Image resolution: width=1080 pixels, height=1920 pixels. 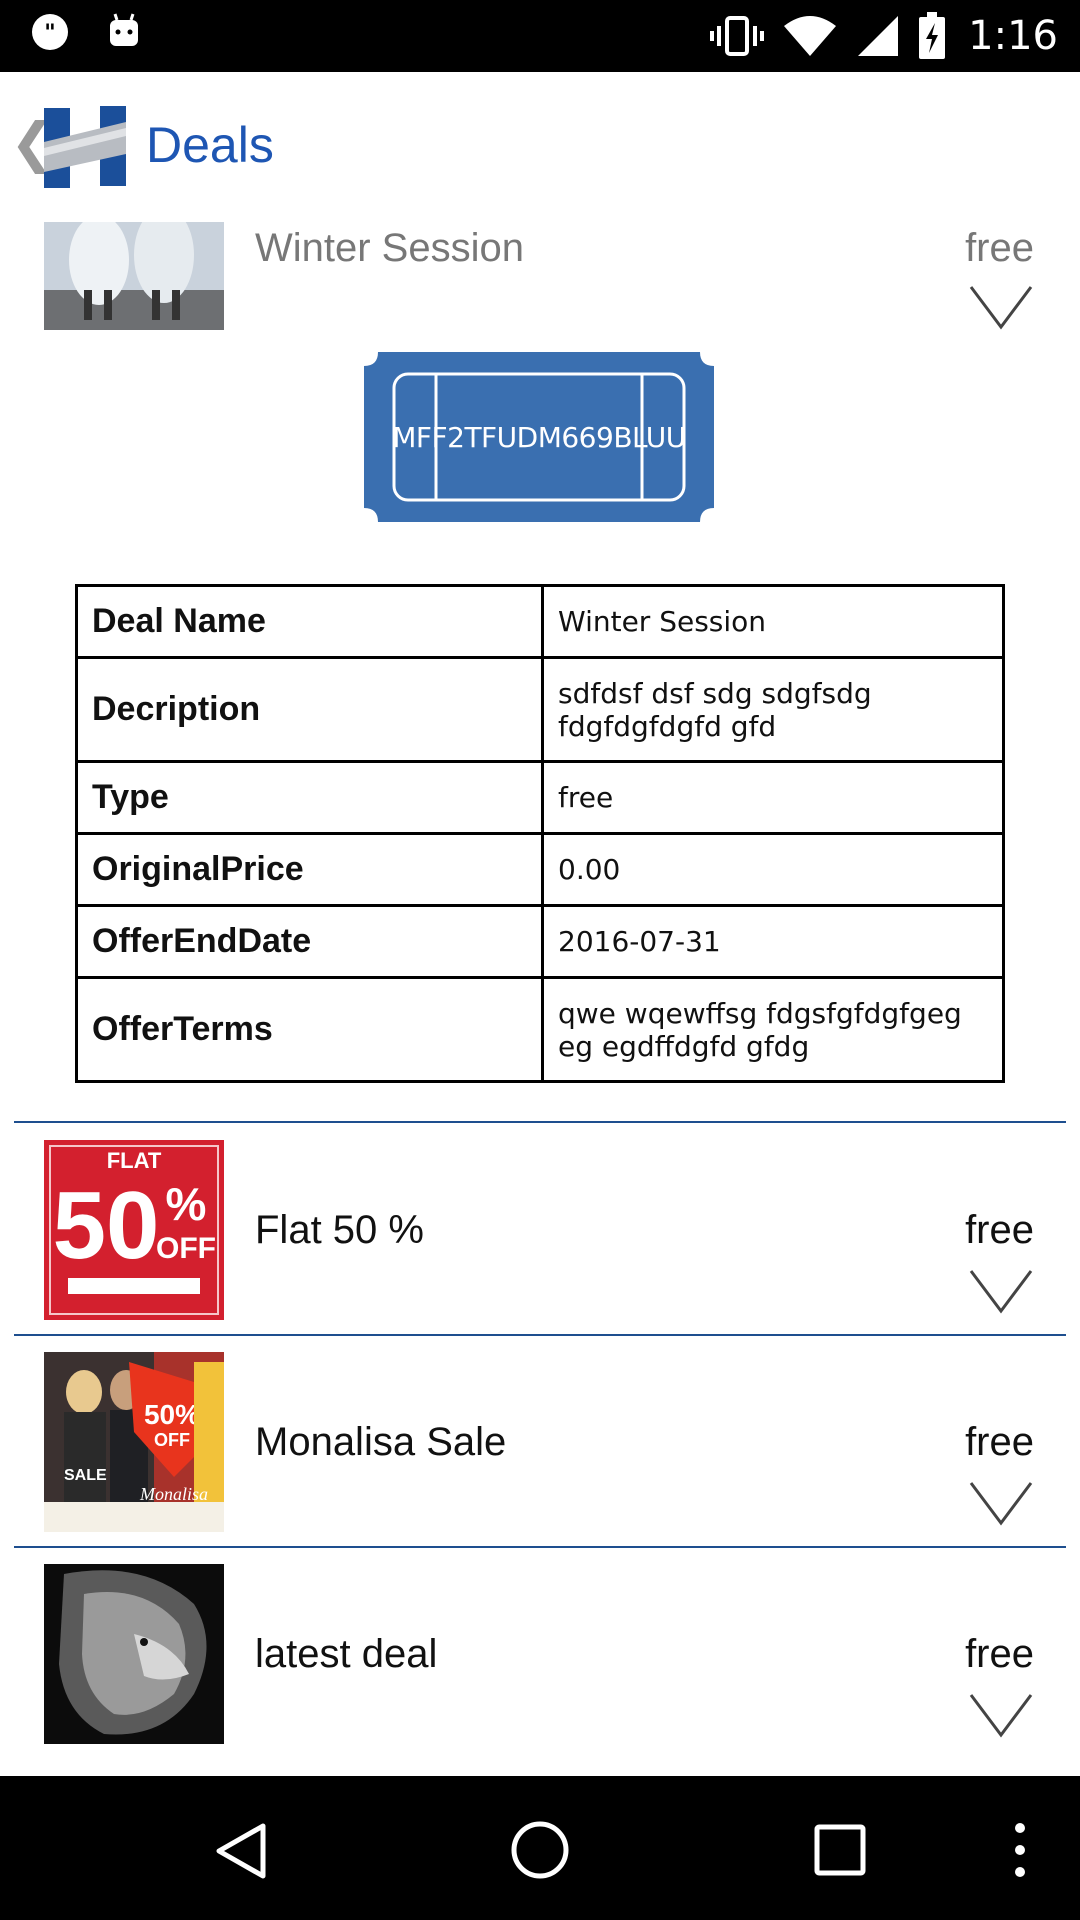 What do you see at coordinates (878, 36) in the screenshot?
I see `signal-icon` at bounding box center [878, 36].